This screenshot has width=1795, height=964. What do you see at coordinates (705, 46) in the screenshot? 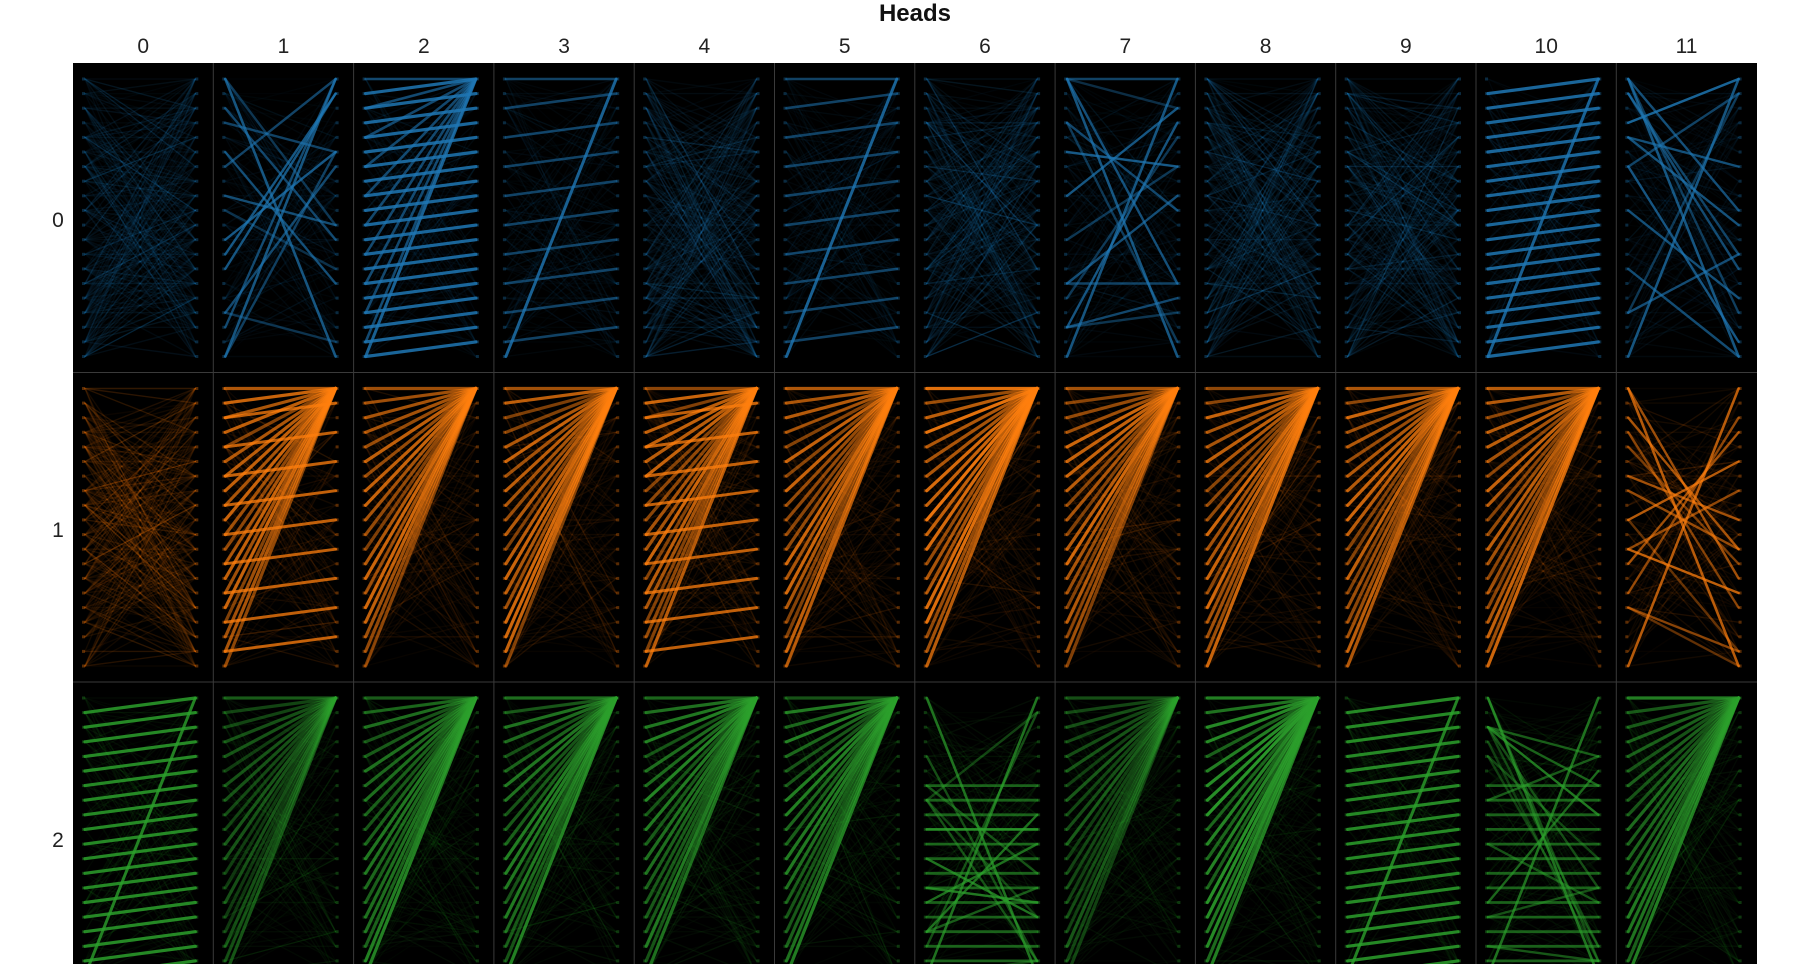
I see `head-label-4: 4` at bounding box center [705, 46].